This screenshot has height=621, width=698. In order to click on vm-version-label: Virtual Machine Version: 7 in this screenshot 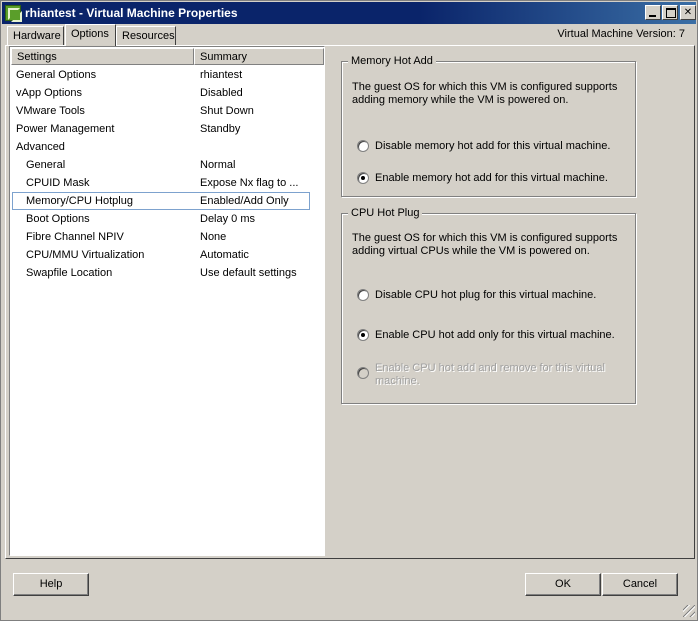, I will do `click(621, 34)`.